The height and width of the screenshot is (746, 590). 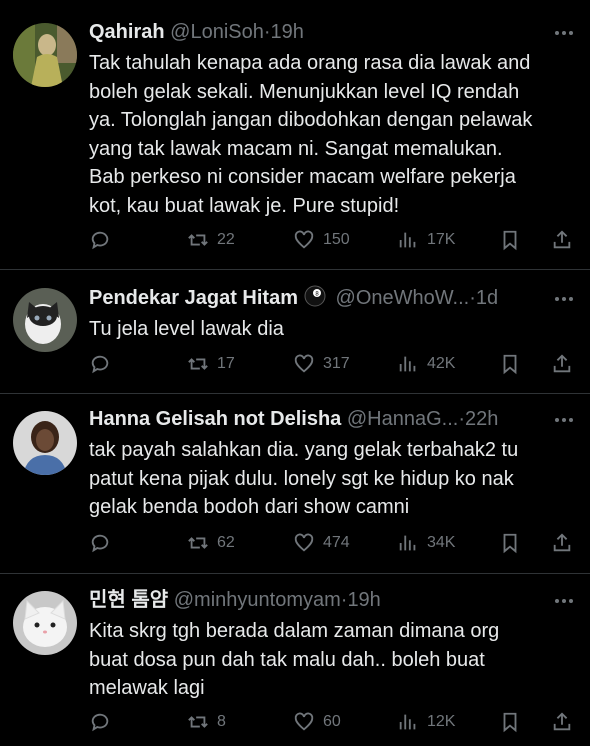 I want to click on repost-button: 22, so click(x=211, y=240).